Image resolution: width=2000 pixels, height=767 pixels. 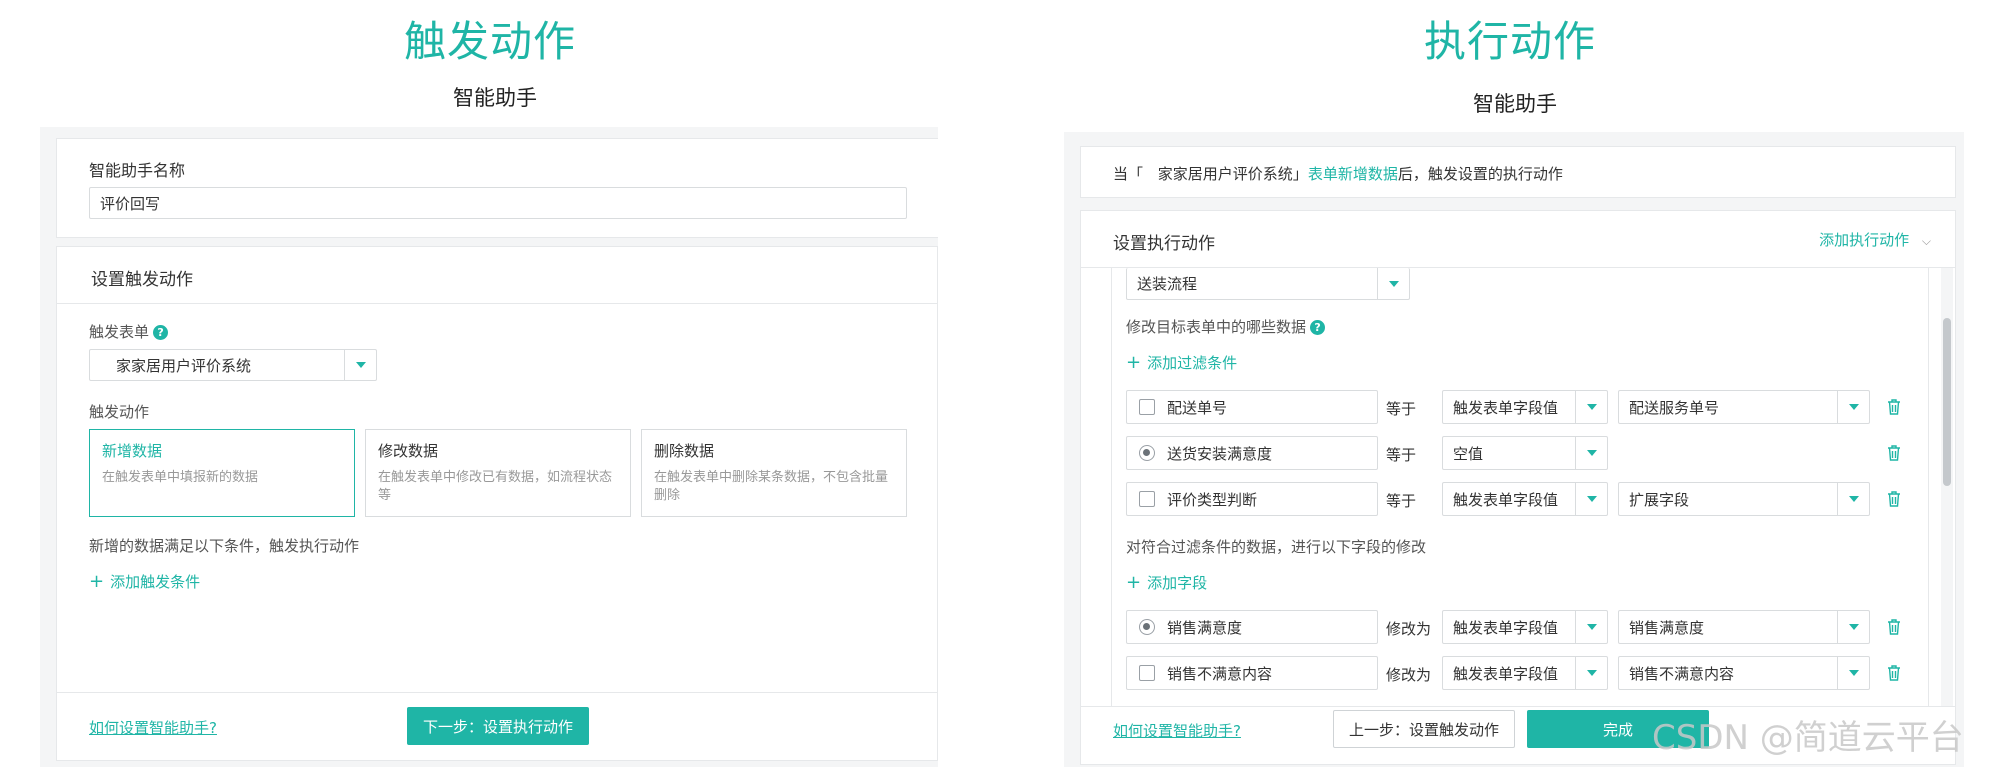 What do you see at coordinates (155, 582) in the screenshot?
I see `add-condition-label: 添加触发条件` at bounding box center [155, 582].